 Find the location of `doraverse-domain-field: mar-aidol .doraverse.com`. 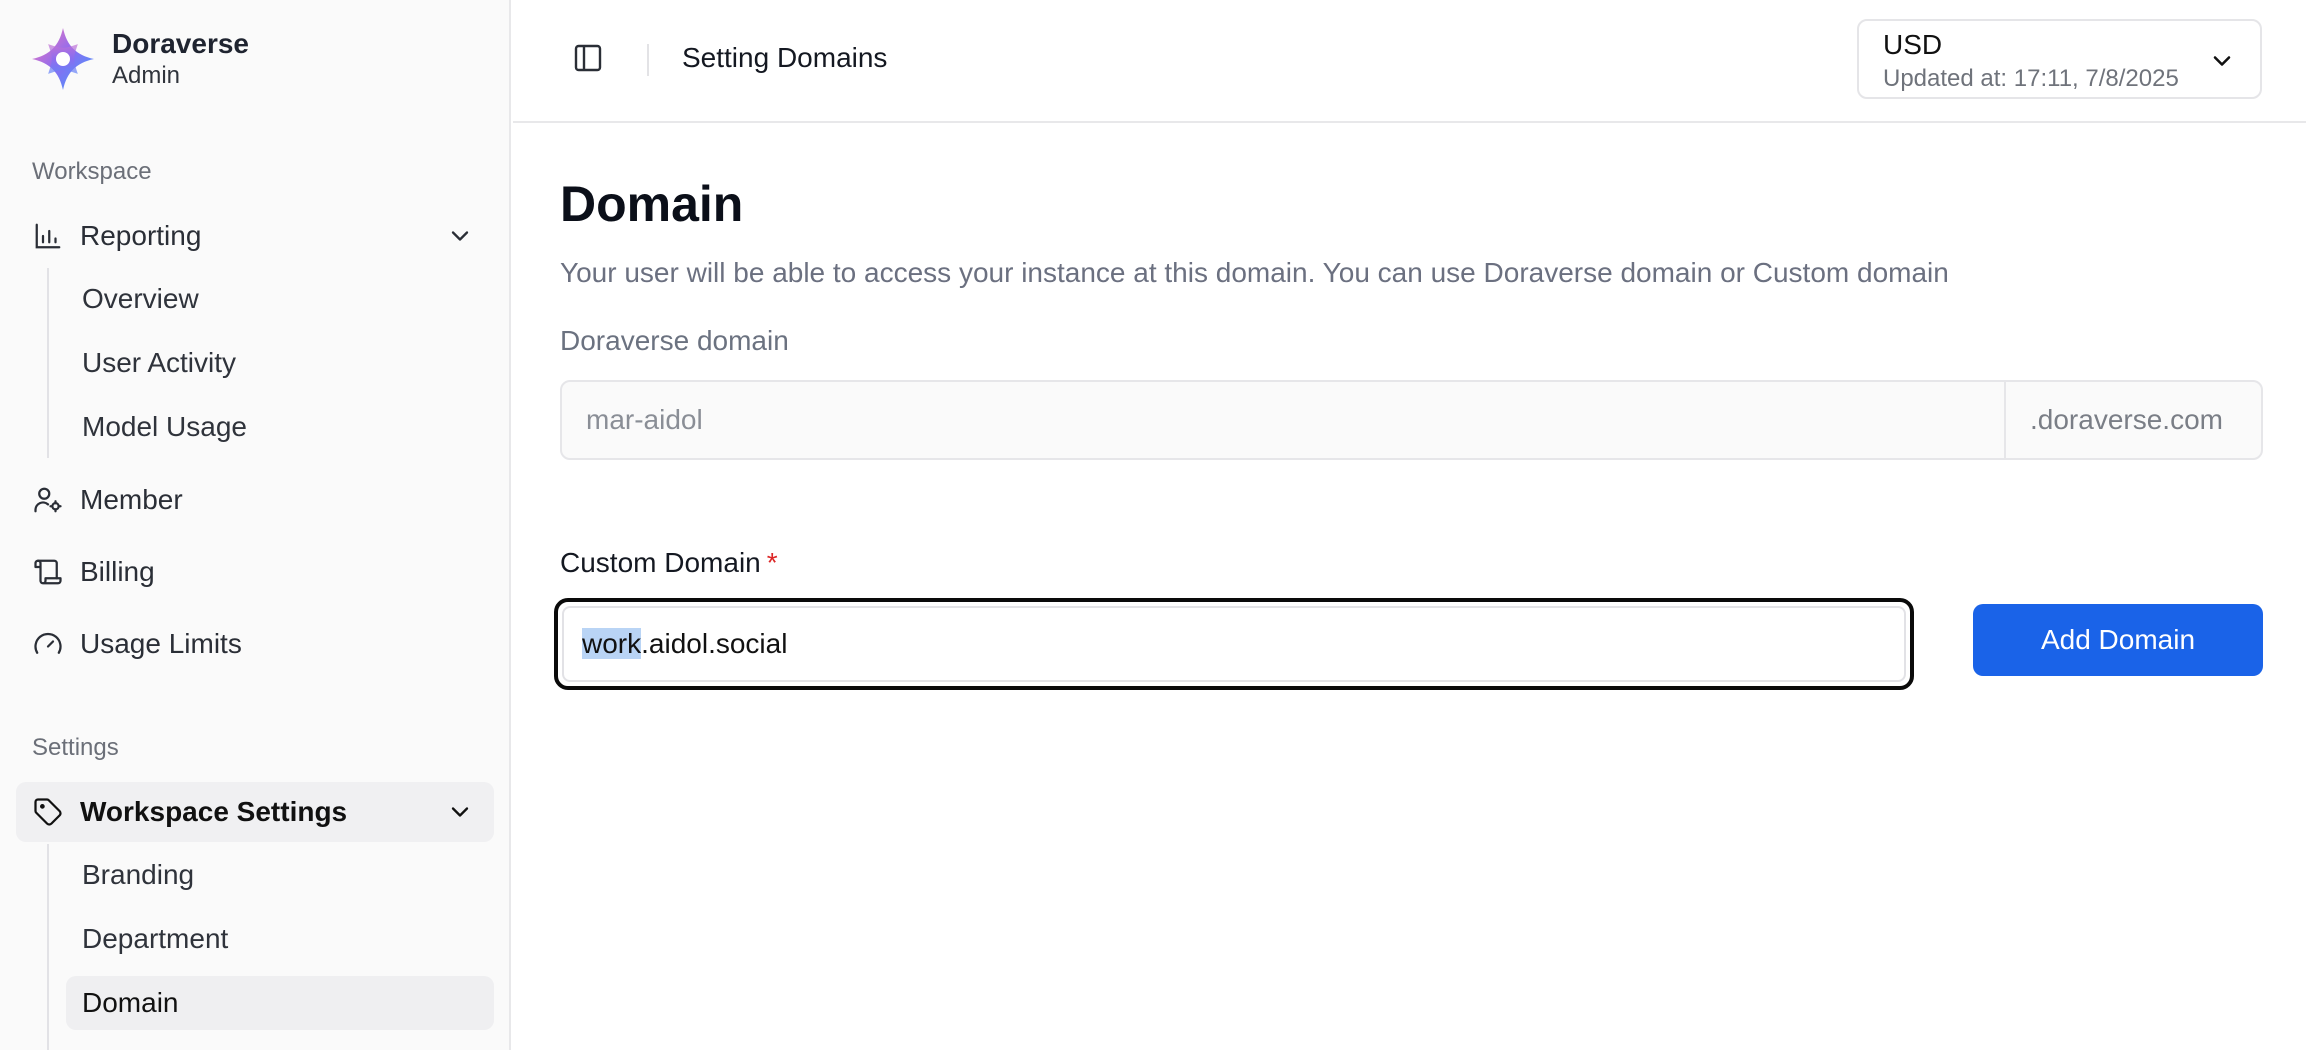

doraverse-domain-field: mar-aidol .doraverse.com is located at coordinates (1411, 420).